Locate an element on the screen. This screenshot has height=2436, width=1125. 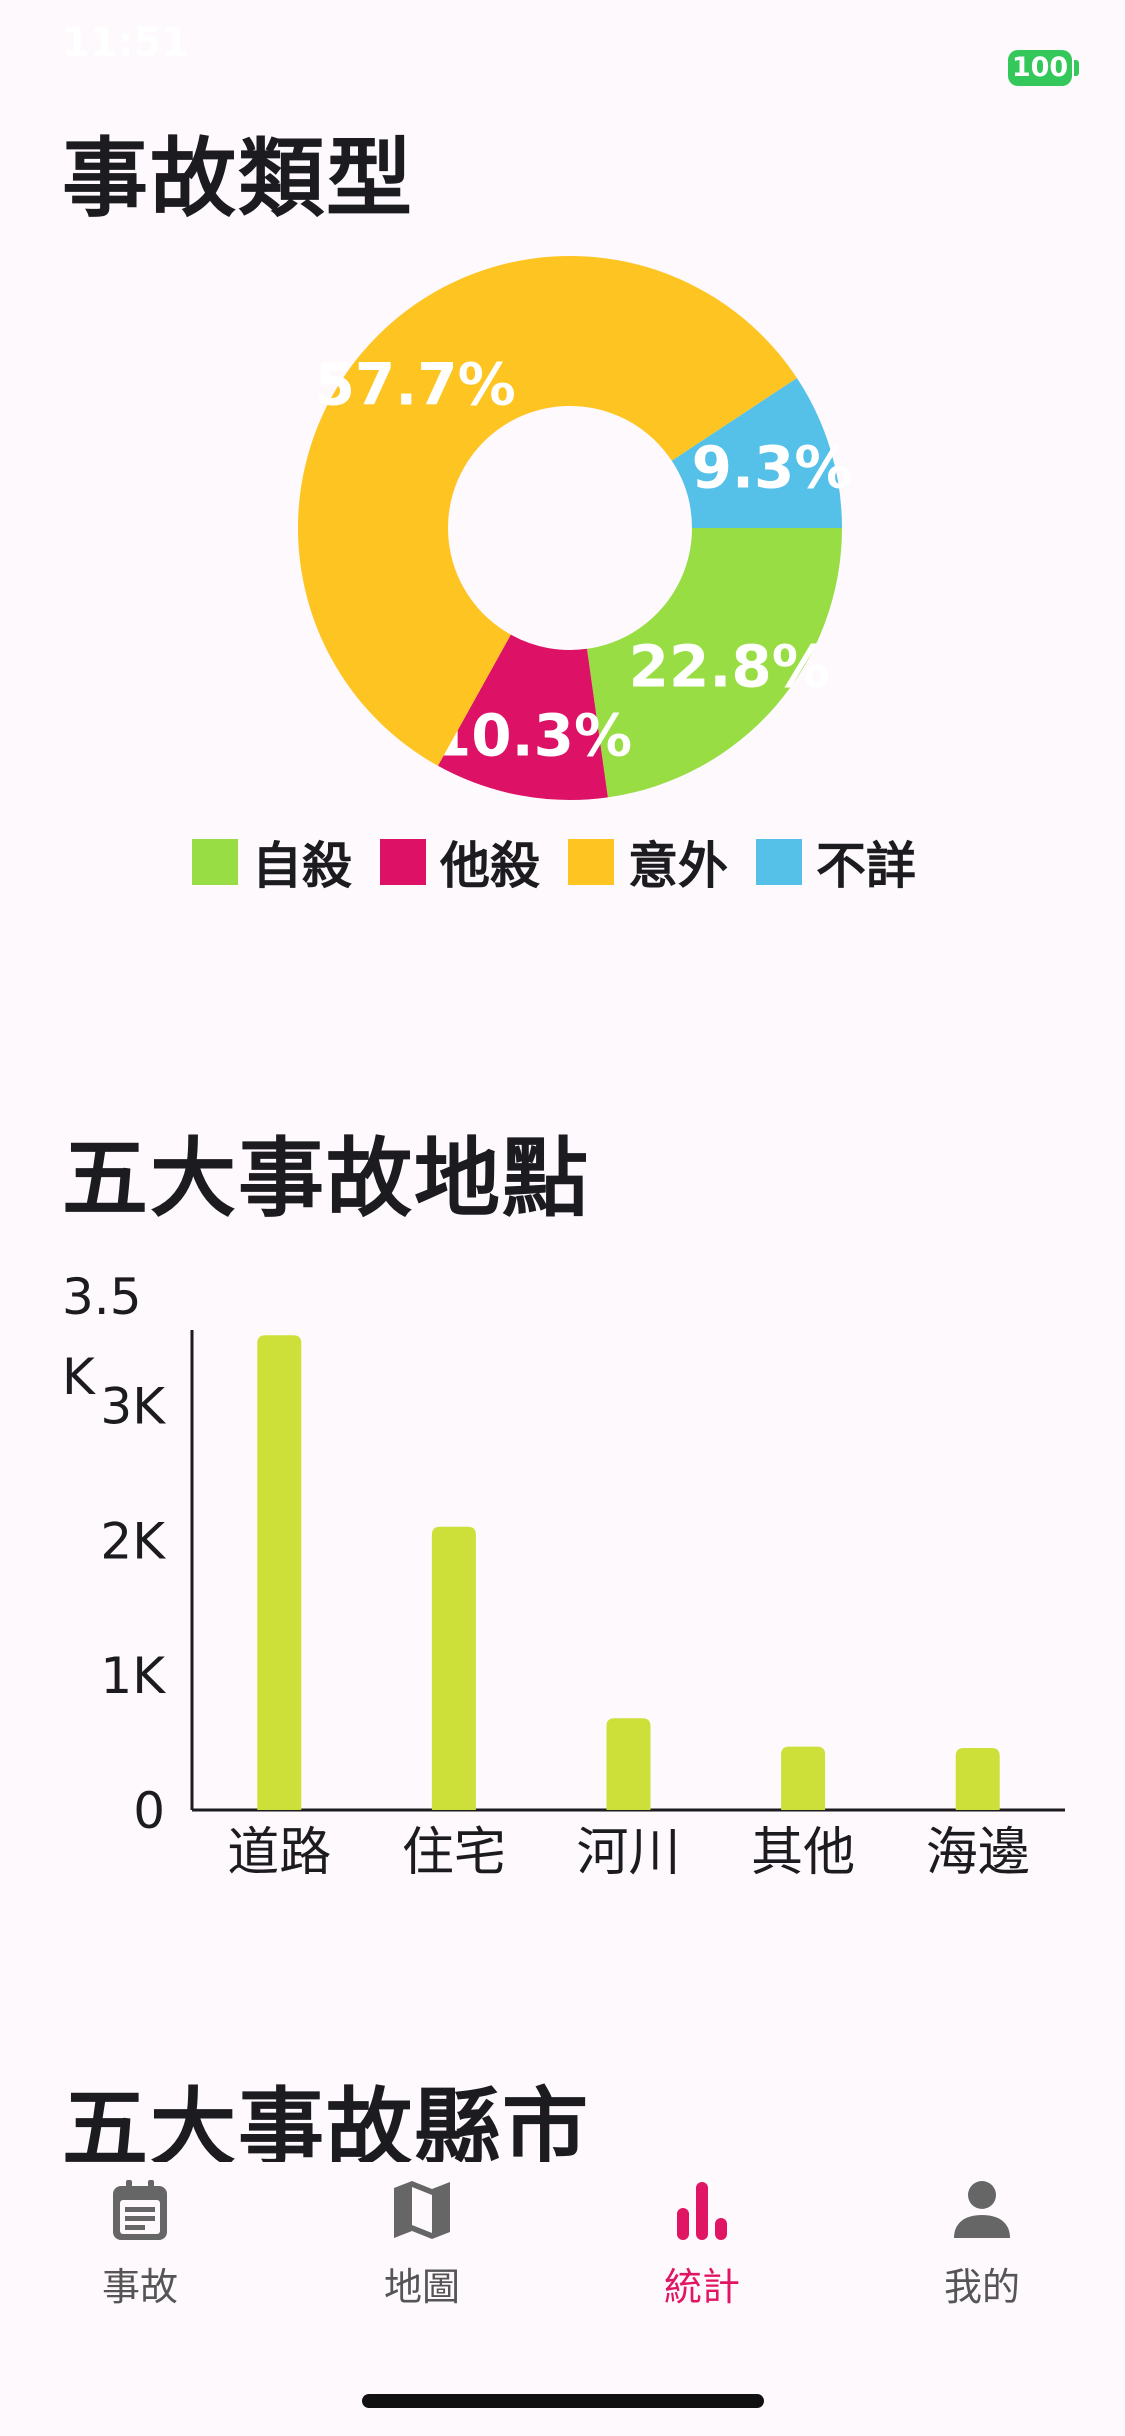
battery-icon: 100 is located at coordinates (1040, 68).